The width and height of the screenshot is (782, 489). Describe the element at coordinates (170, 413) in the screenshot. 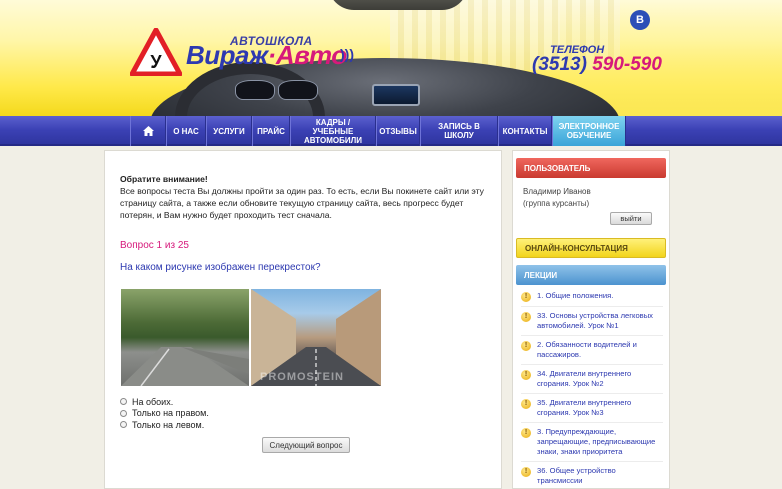

I see `answer-option-label: Только на правом.` at that location.